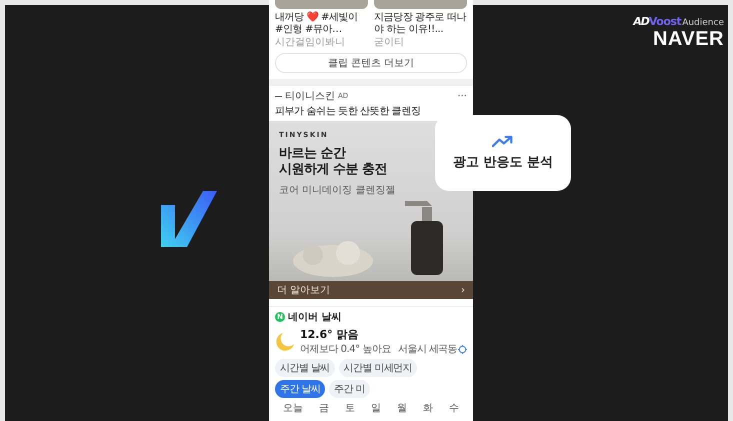 The image size is (733, 421). I want to click on product-prefix: AD, so click(641, 21).